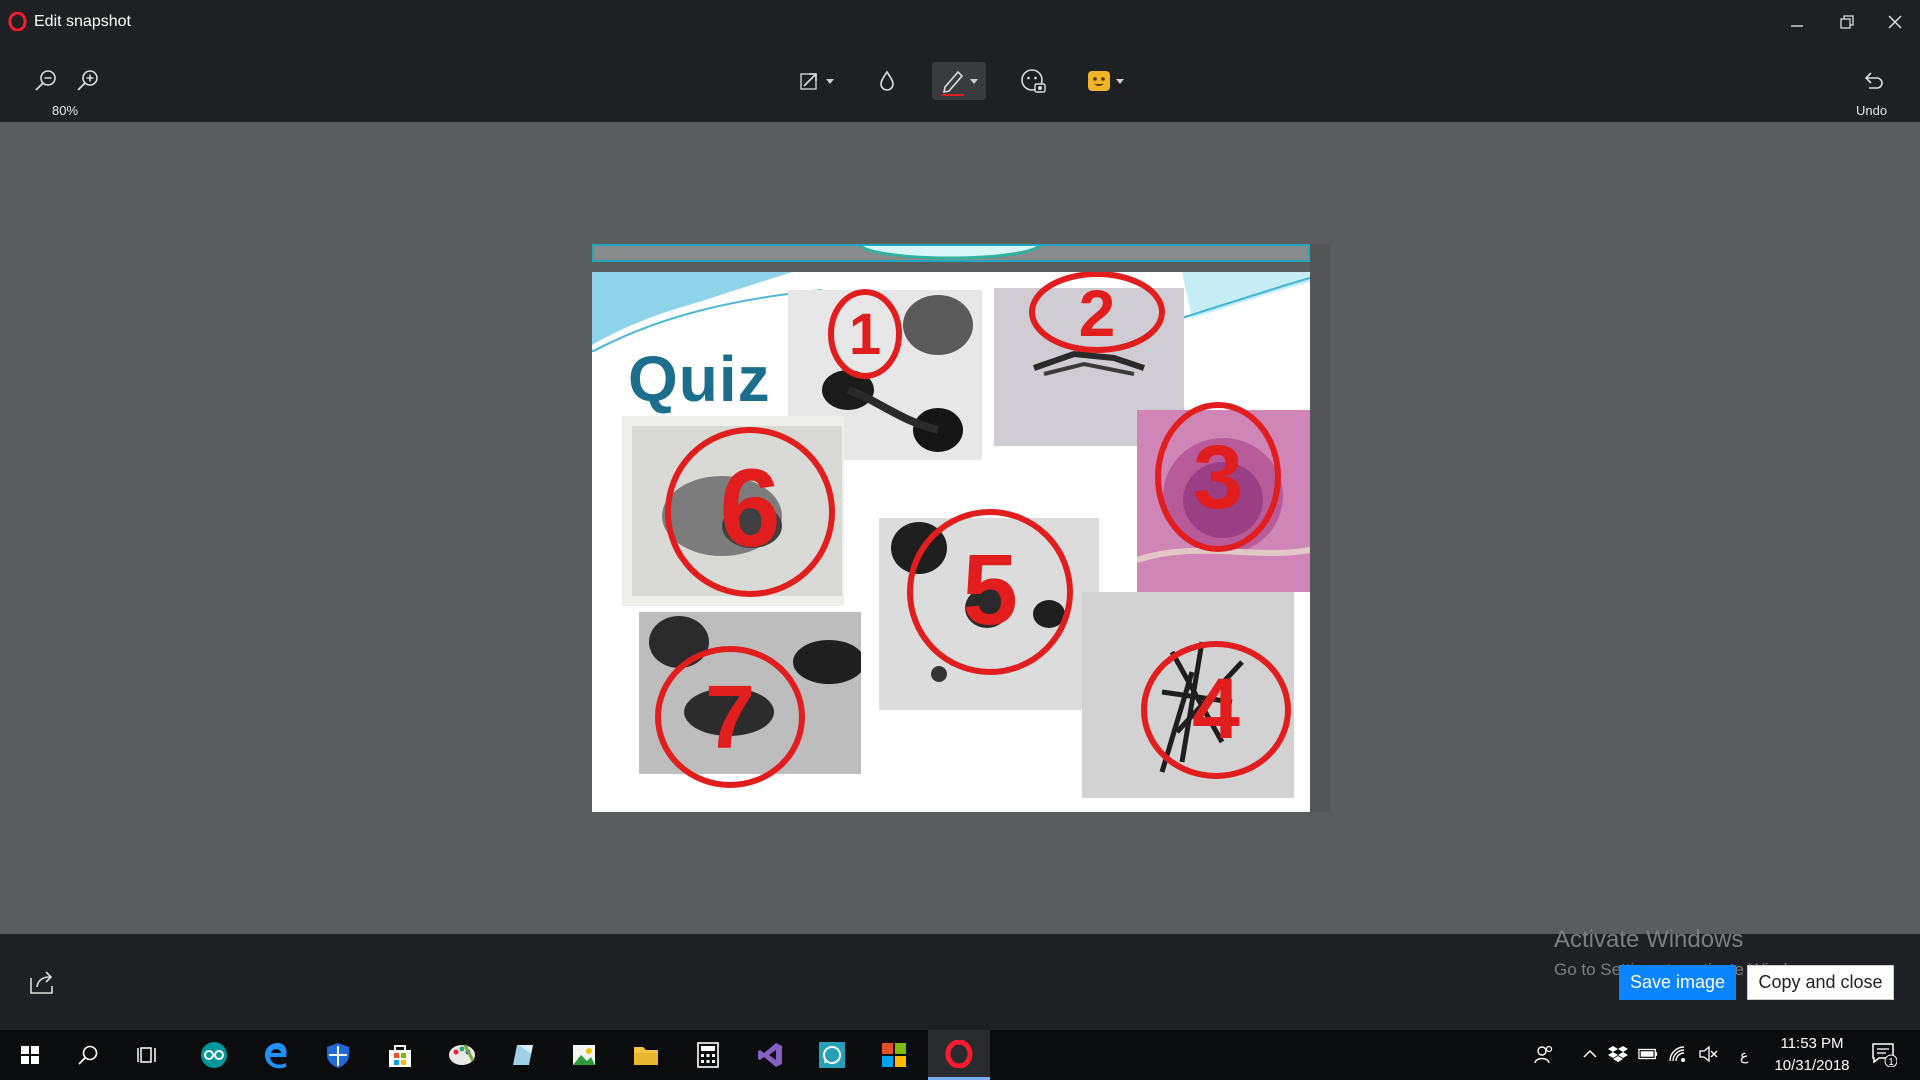  I want to click on window-title: Edit snapshot, so click(82, 21).